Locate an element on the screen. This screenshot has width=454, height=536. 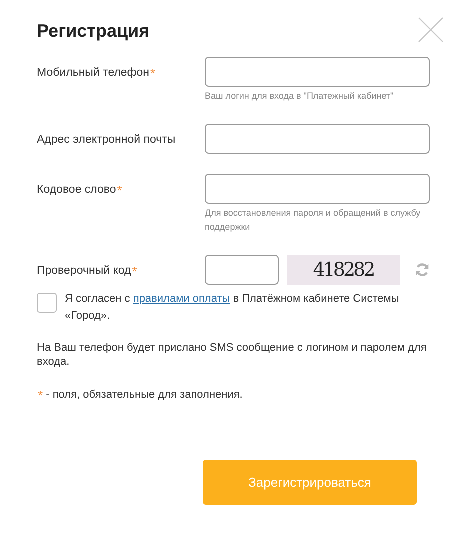
dialog-title: Регистрация is located at coordinates (93, 31).